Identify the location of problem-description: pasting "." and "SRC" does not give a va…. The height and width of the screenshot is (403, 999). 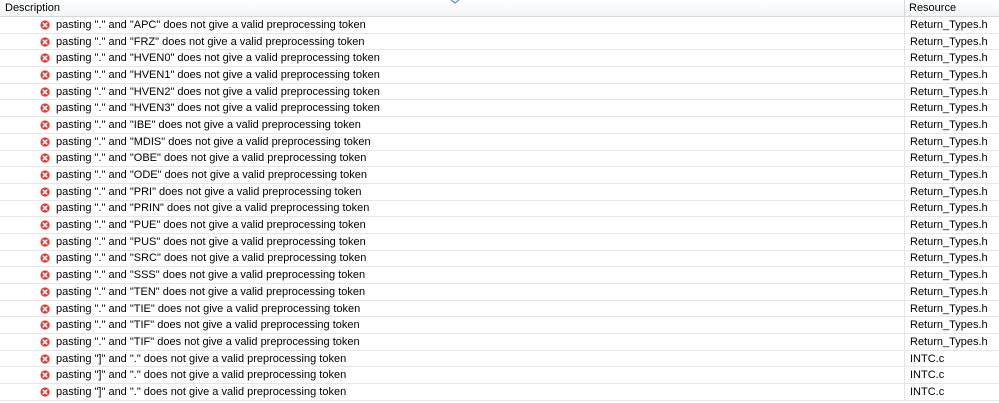
(211, 258).